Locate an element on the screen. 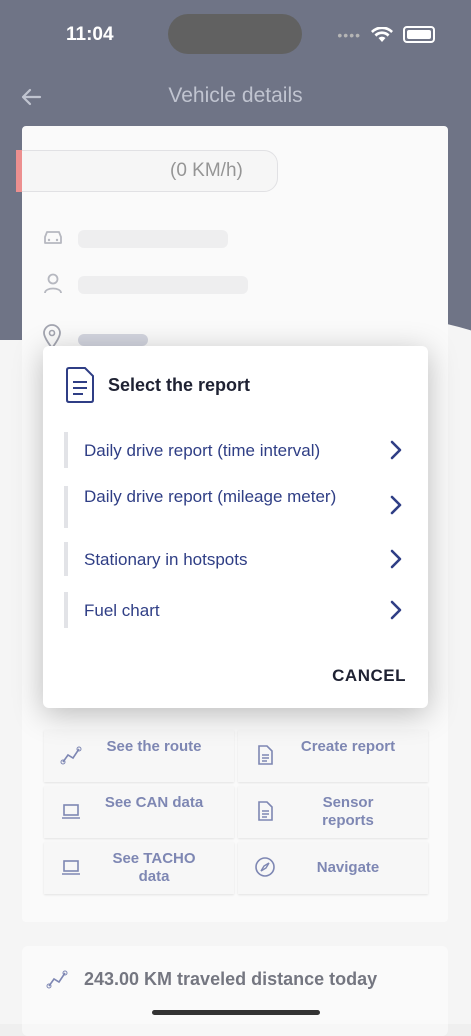  cancel-button: CANCEL is located at coordinates (369, 676).